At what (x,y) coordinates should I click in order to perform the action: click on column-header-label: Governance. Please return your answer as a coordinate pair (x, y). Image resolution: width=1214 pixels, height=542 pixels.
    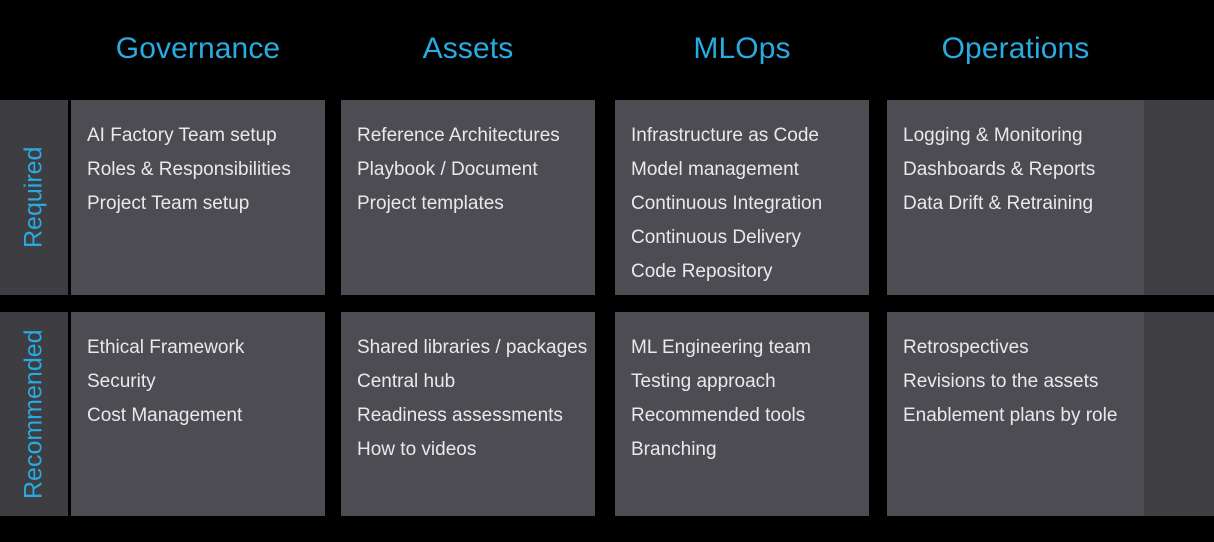
    Looking at the image, I should click on (198, 48).